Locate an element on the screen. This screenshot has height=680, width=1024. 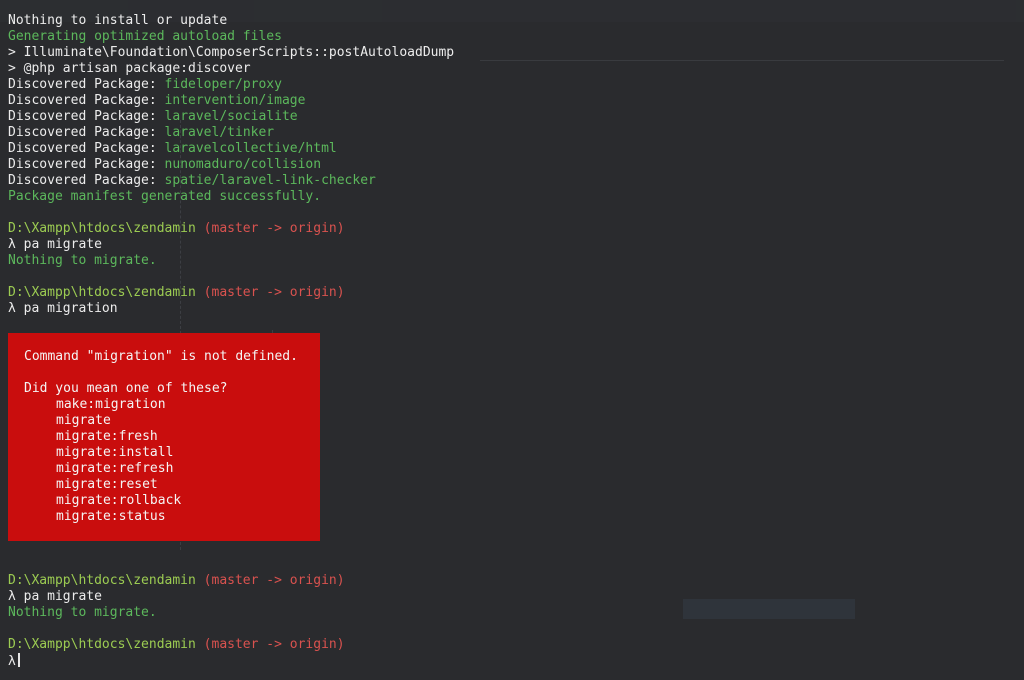
manifest-message: Package manifest generated successfully. is located at coordinates (165, 196).